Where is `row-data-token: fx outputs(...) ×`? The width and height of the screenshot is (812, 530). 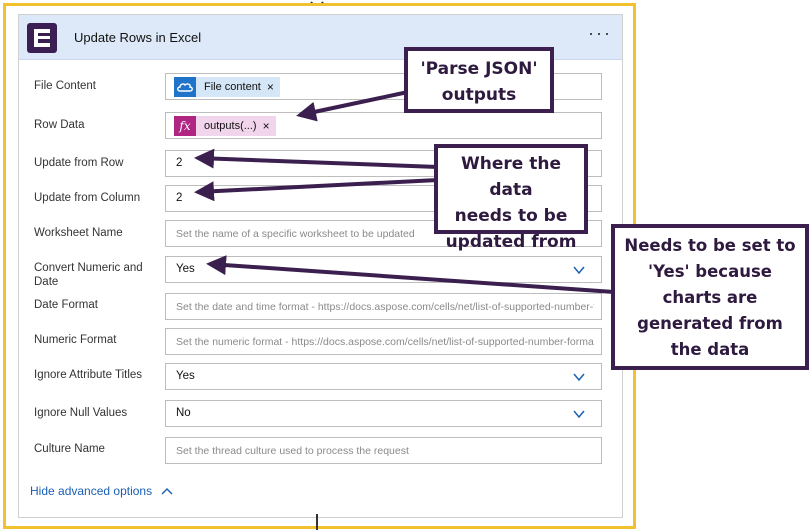 row-data-token: fx outputs(...) × is located at coordinates (225, 126).